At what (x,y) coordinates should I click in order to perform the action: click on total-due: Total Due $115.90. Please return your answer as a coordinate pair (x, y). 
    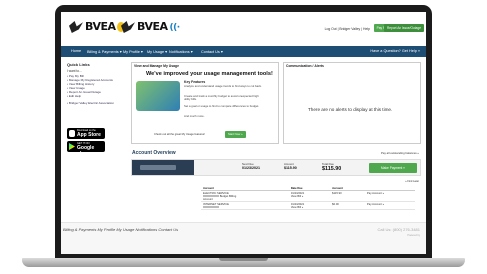
    Looking at the image, I should click on (332, 167).